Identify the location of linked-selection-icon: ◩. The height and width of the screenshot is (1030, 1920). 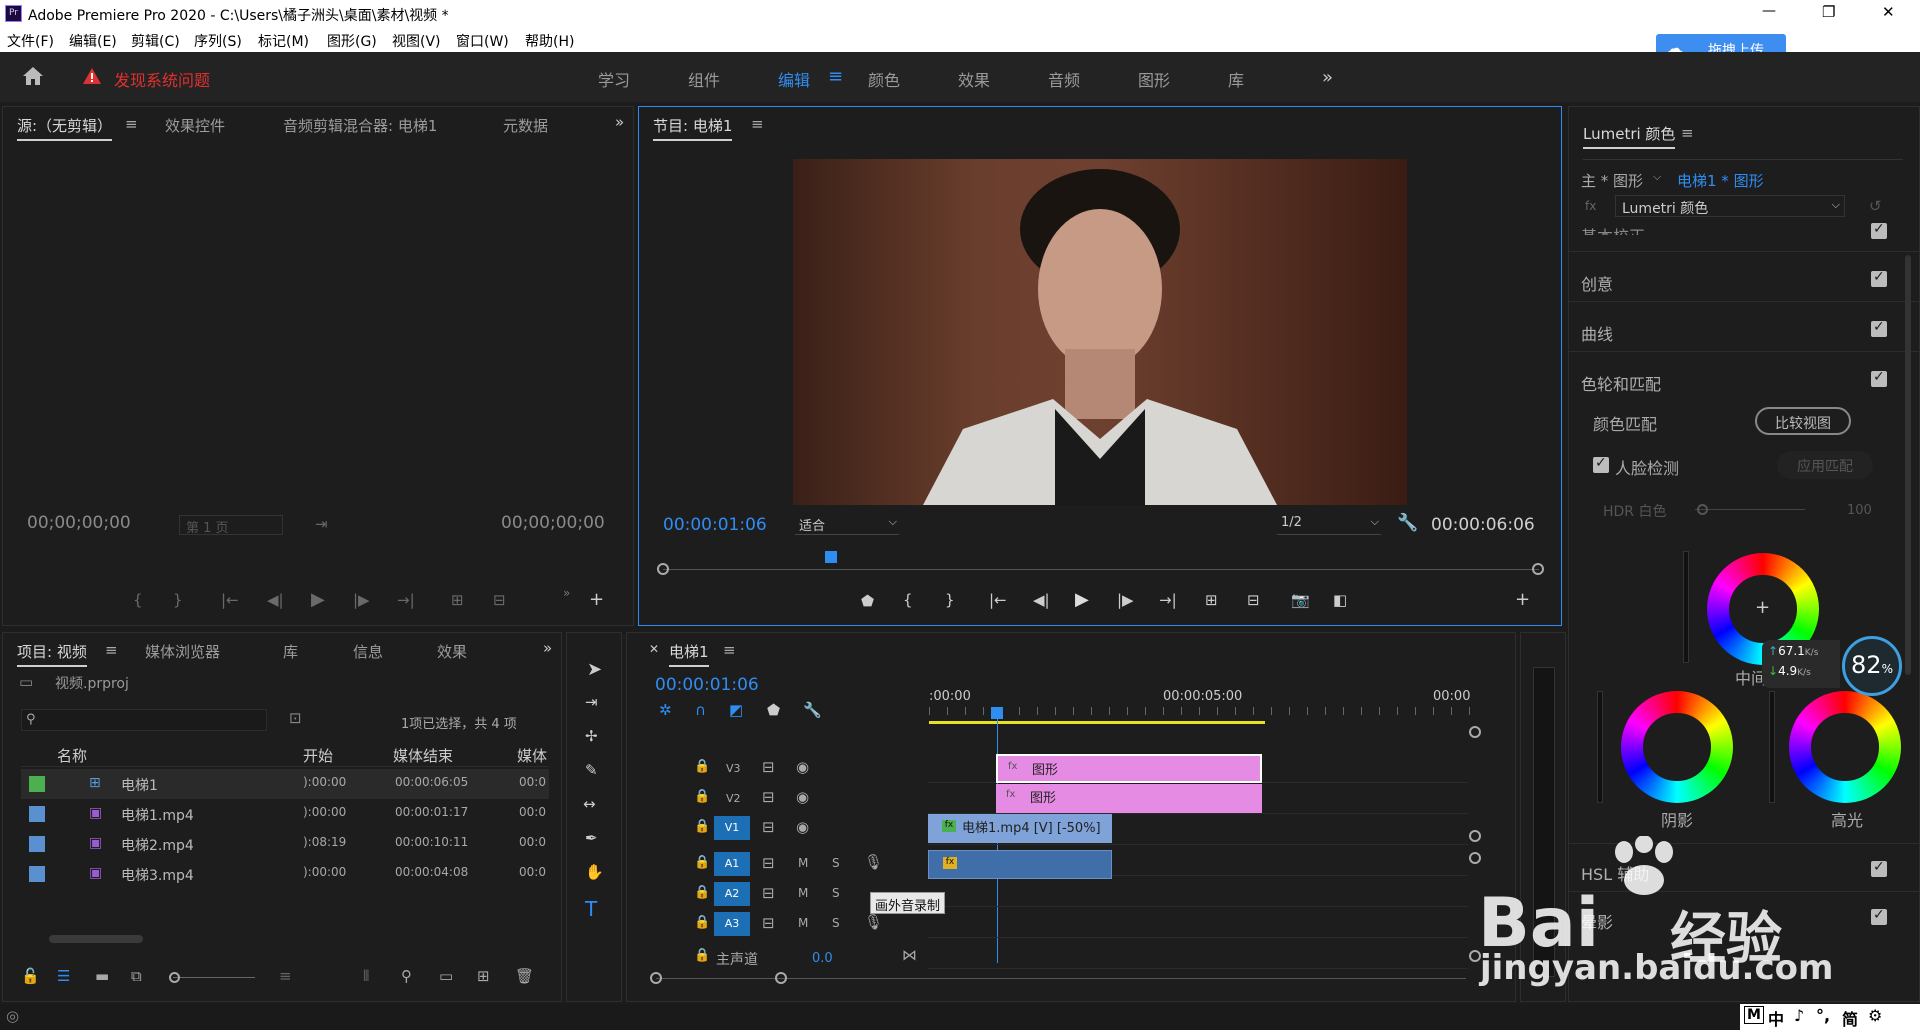
(736, 710).